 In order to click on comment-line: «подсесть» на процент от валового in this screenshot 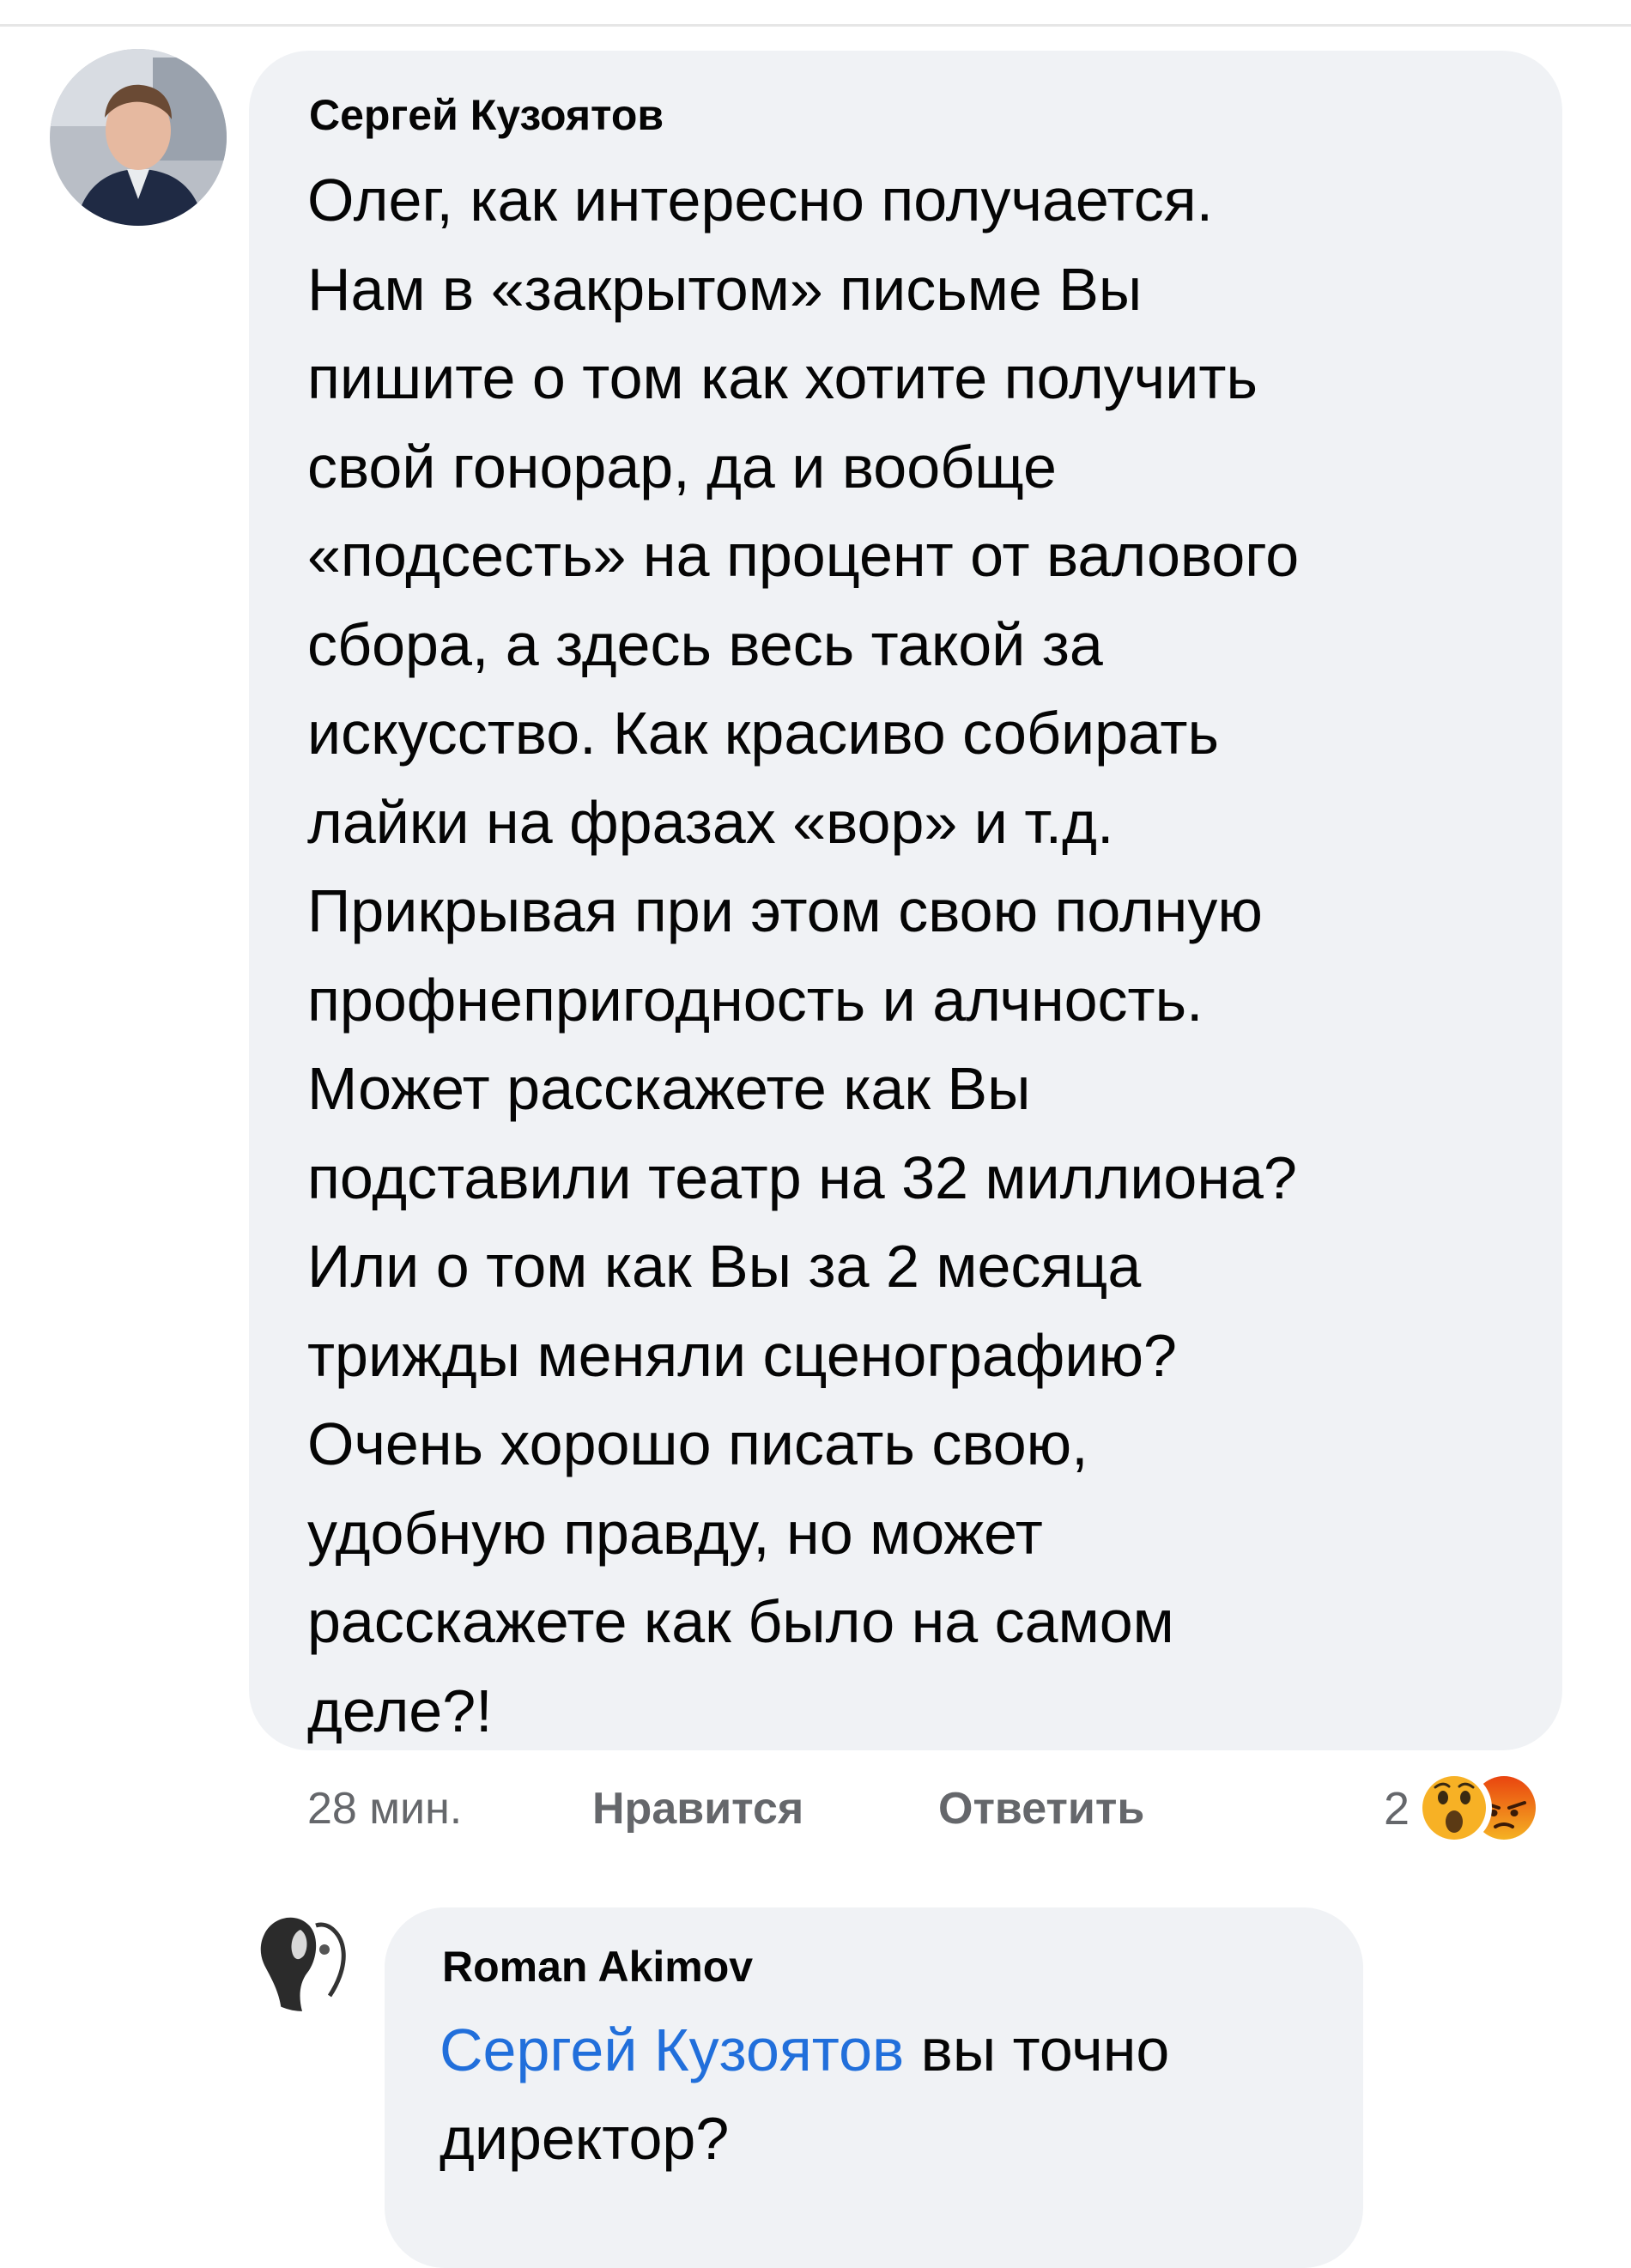, I will do `click(803, 555)`.